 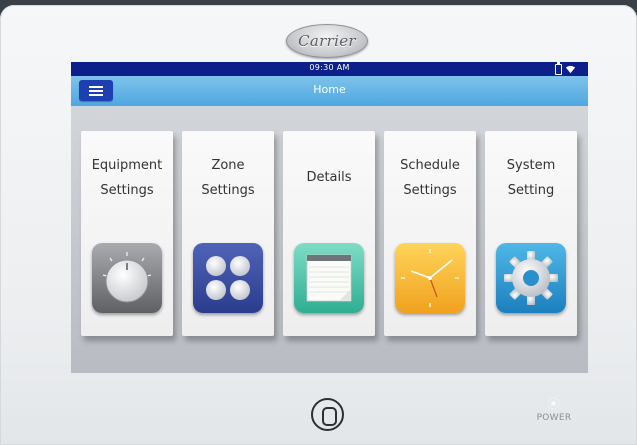 I want to click on gear-icon, so click(x=531, y=278).